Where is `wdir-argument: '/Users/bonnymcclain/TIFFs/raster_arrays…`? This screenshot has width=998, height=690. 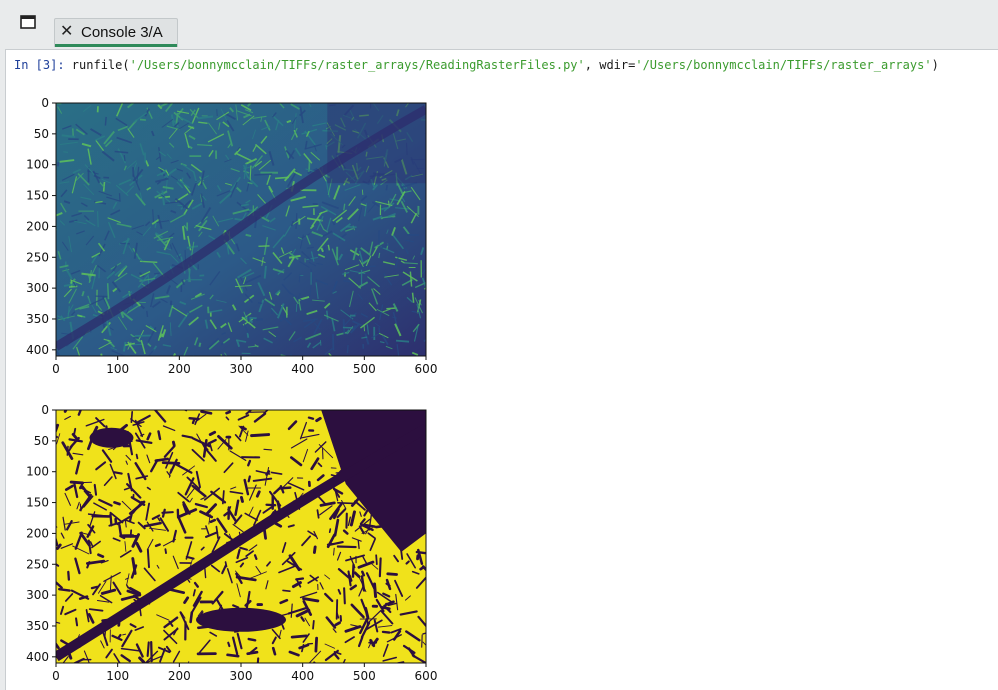
wdir-argument: '/Users/bonnymcclain/TIFFs/raster_arrays… is located at coordinates (783, 65).